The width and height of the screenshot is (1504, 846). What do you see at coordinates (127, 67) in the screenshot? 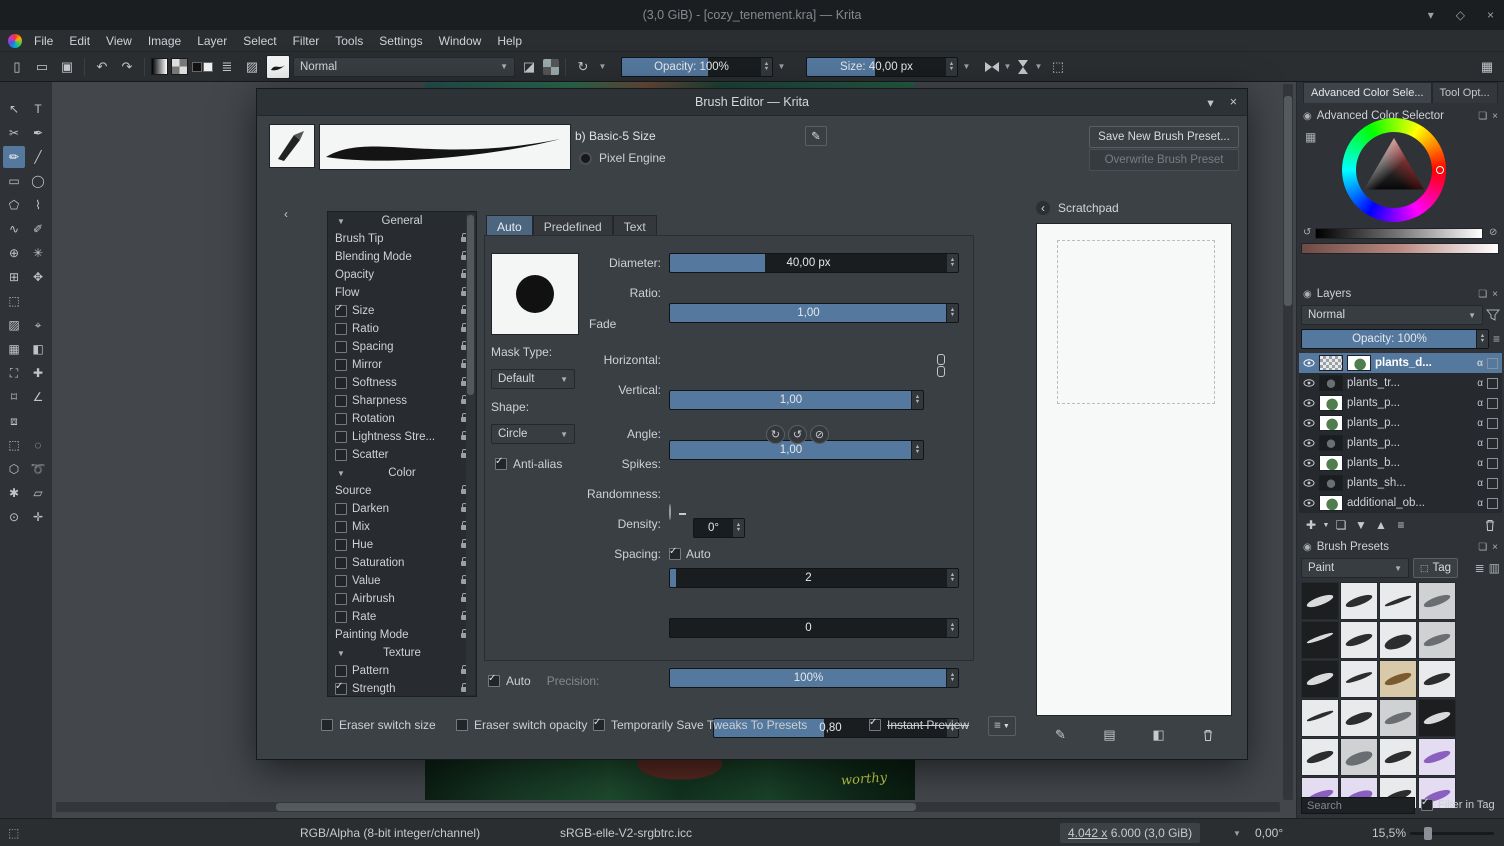
I see `redo-icon: ↷` at bounding box center [127, 67].